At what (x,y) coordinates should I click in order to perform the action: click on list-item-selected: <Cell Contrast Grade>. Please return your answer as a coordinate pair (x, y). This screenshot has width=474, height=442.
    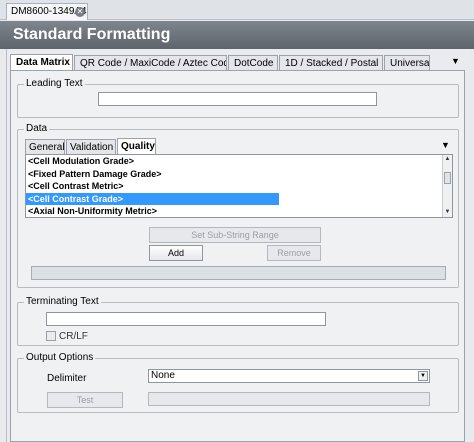
    Looking at the image, I should click on (152, 198).